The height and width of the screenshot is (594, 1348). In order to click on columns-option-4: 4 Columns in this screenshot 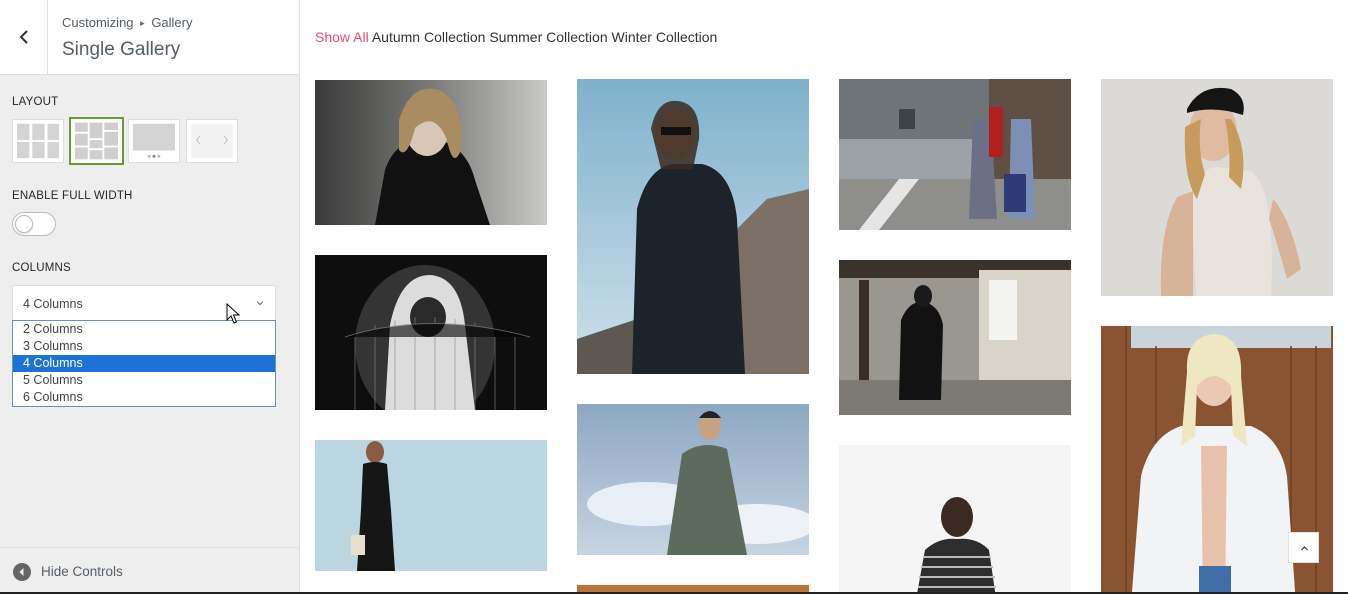, I will do `click(144, 363)`.